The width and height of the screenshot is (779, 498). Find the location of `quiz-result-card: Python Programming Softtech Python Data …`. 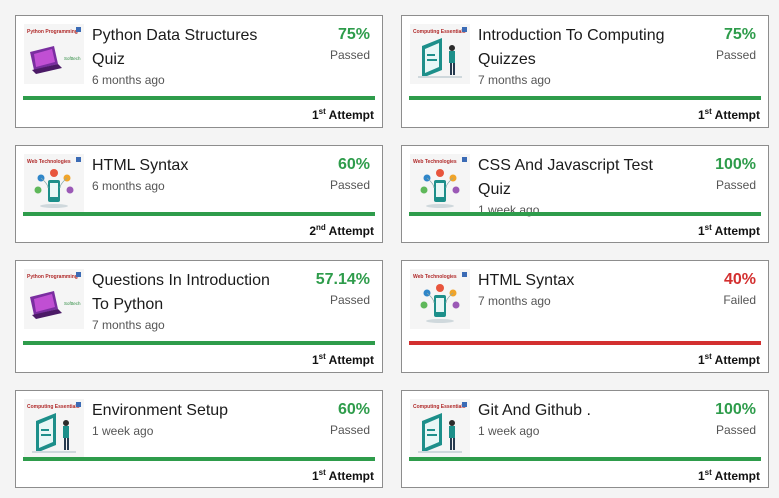

quiz-result-card: Python Programming Softtech Python Data … is located at coordinates (199, 71).